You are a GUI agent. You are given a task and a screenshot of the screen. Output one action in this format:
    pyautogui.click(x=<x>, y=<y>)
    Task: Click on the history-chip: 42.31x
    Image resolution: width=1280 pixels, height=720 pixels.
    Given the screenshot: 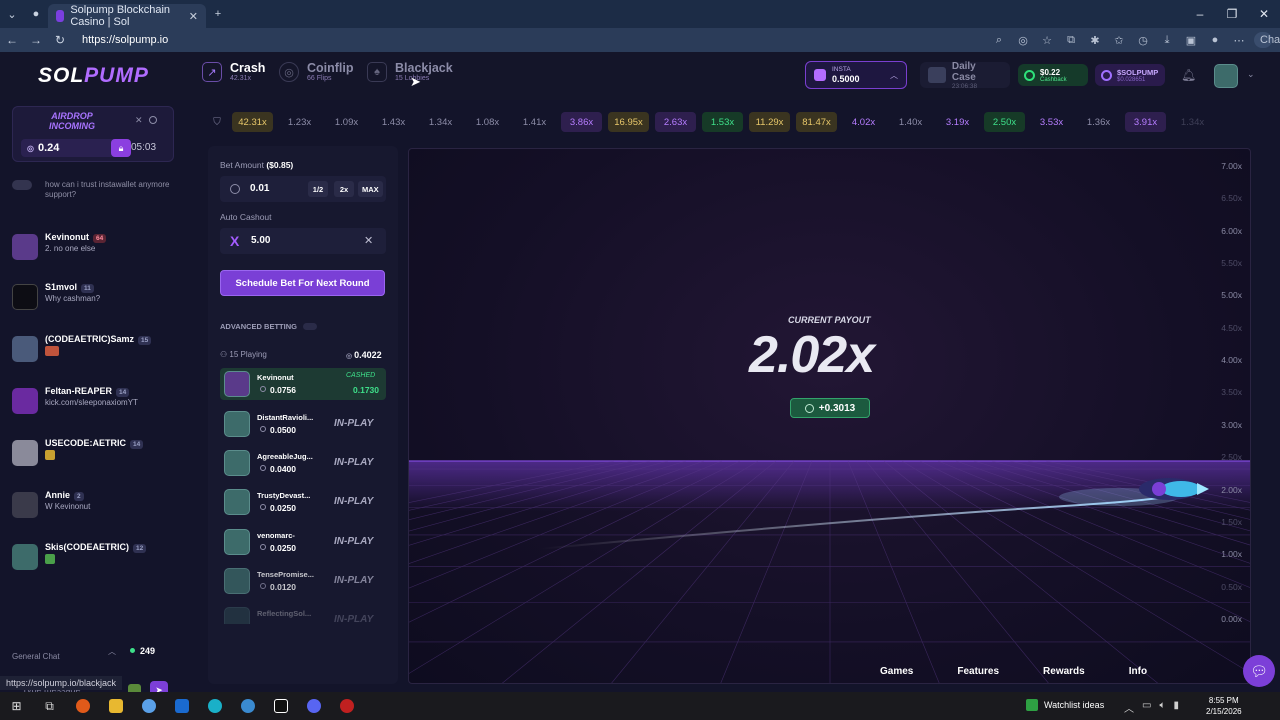 What is the action you would take?
    pyautogui.click(x=252, y=122)
    